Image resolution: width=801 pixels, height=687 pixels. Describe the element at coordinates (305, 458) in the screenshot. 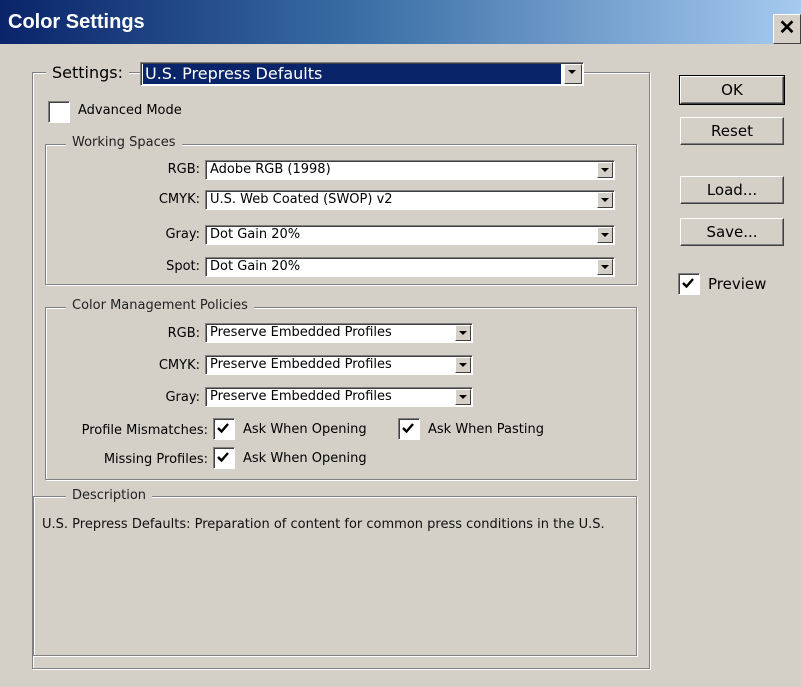

I see `missing-ask-opening-label: Ask When Opening` at that location.